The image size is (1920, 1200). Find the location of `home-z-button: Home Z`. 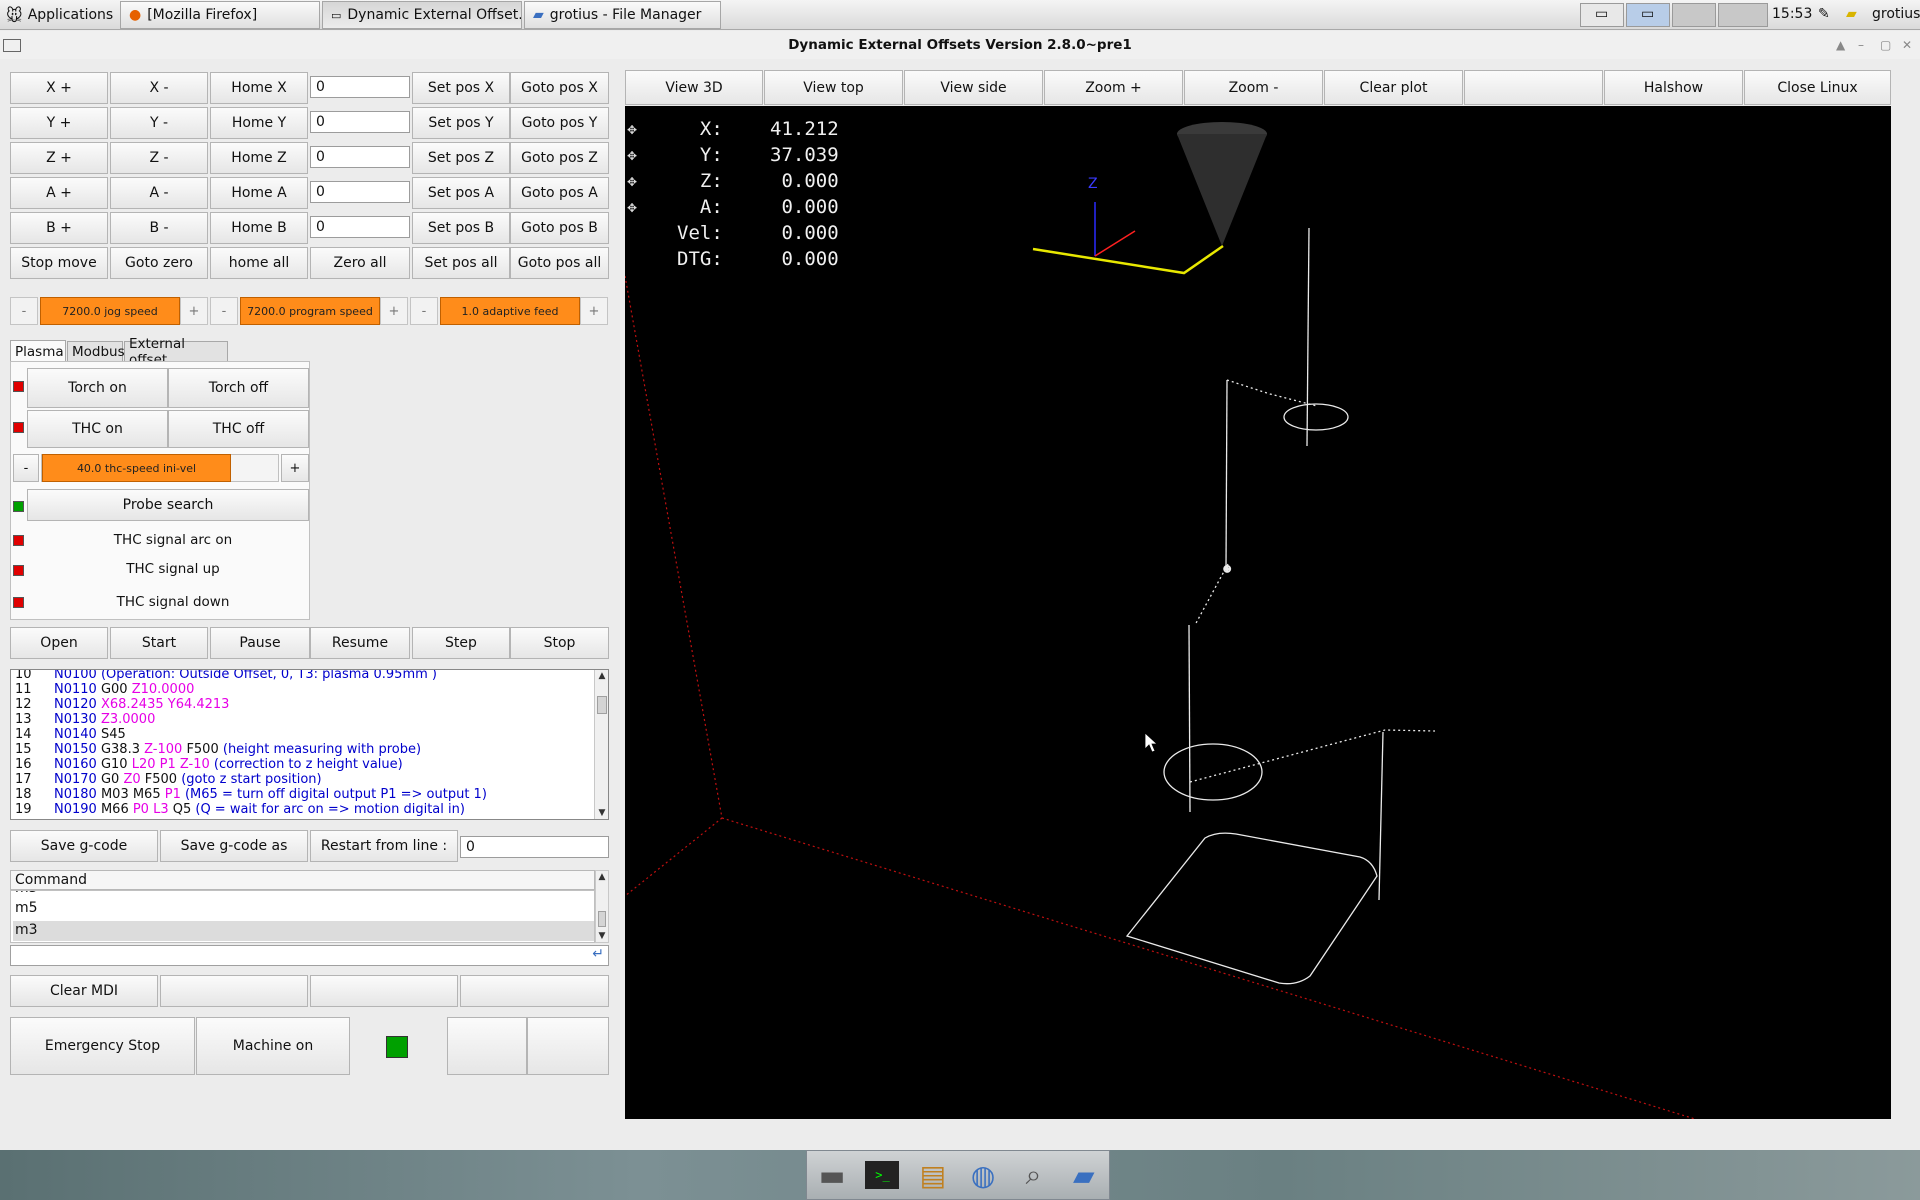

home-z-button: Home Z is located at coordinates (259, 158).